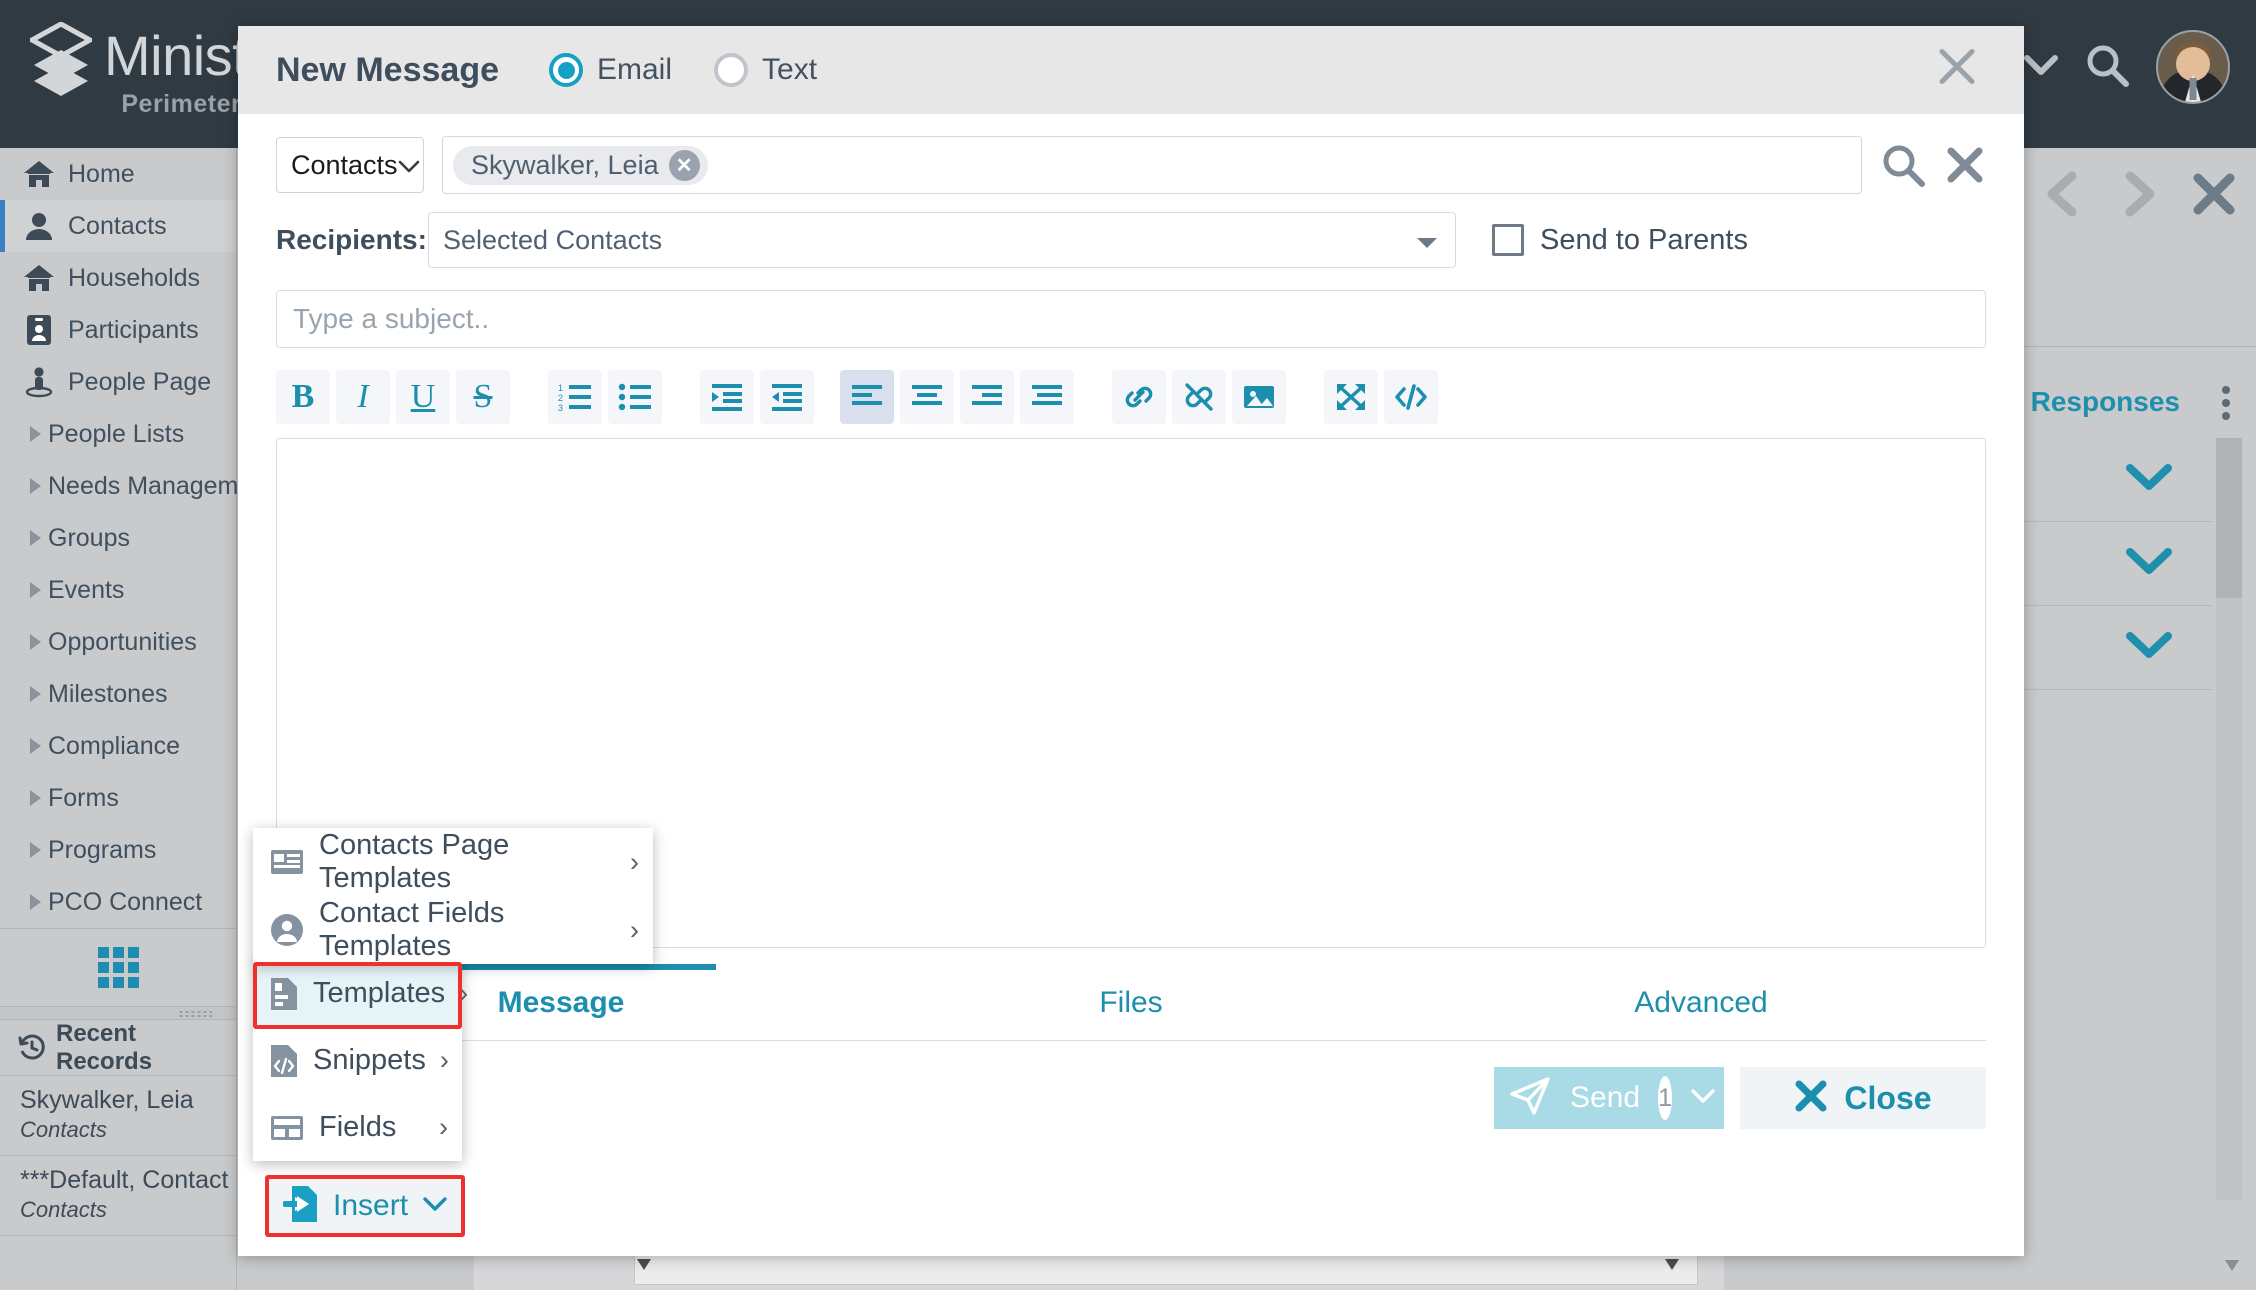 The width and height of the screenshot is (2256, 1290). I want to click on menu-item-contact-fields-templates: Contact Fields Templates ›, so click(453, 930).